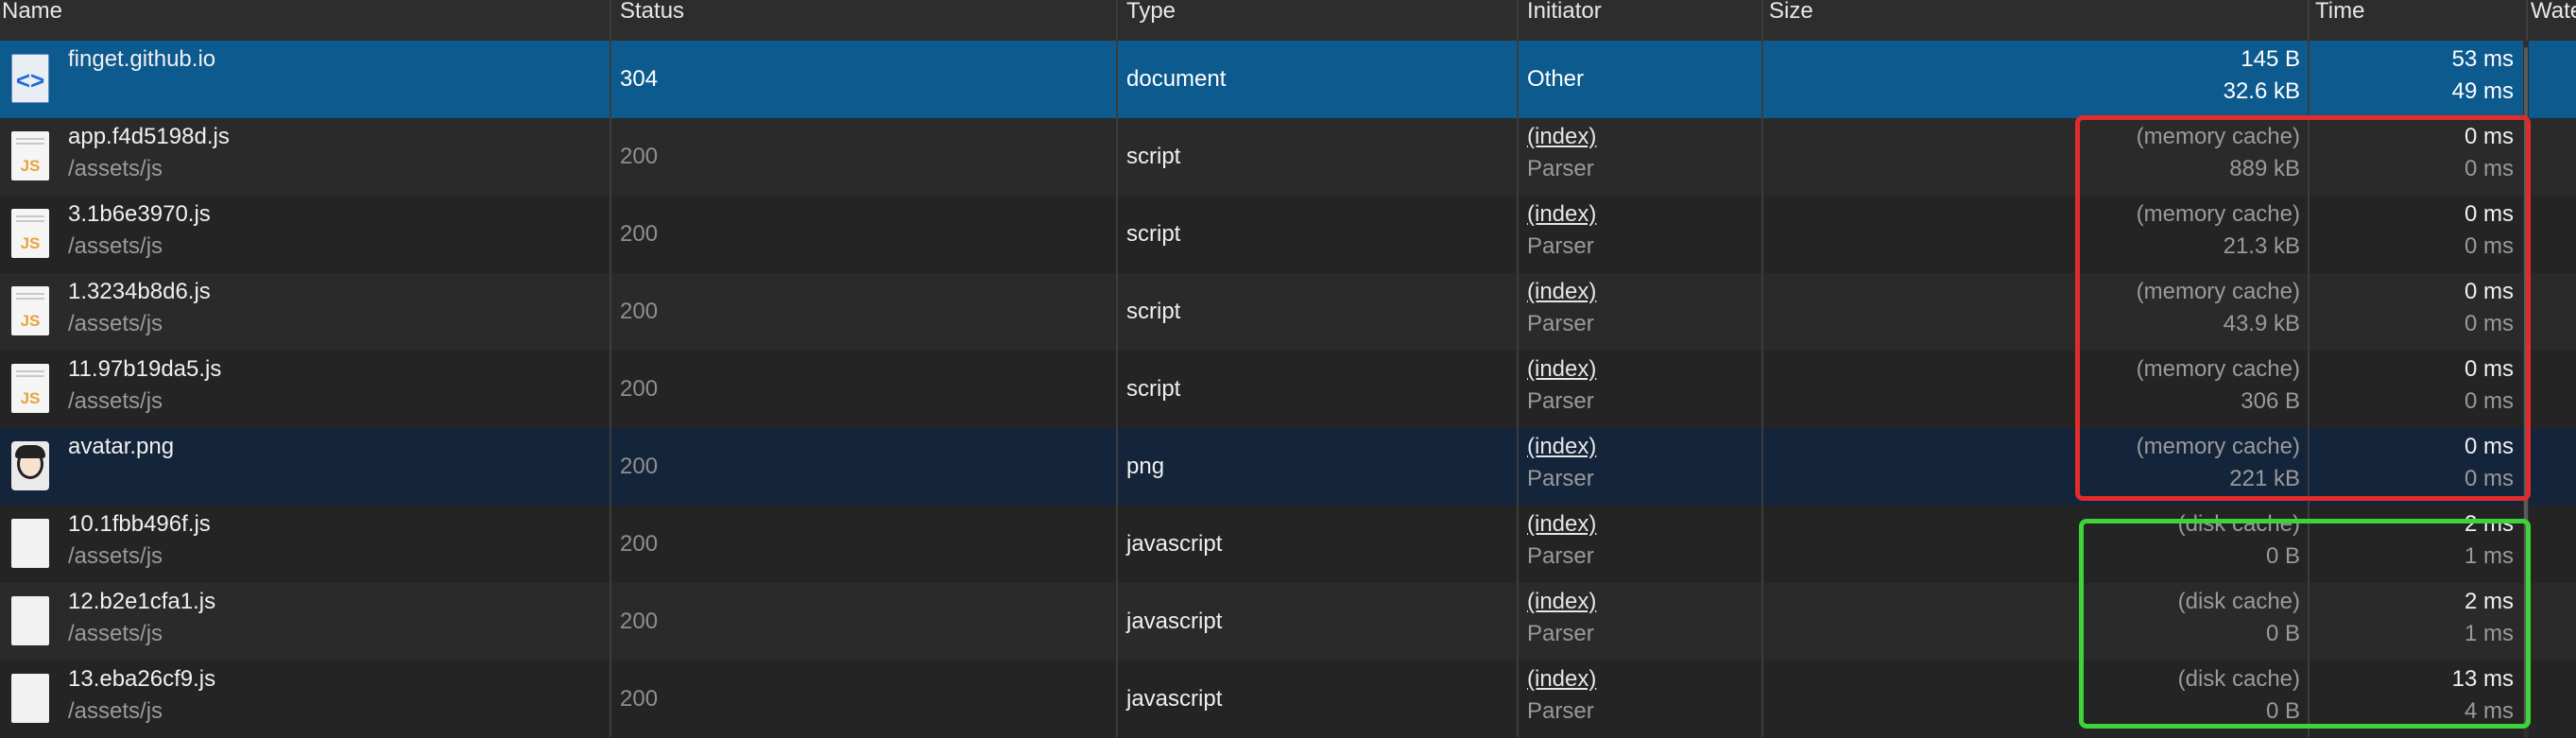 The width and height of the screenshot is (2576, 738). I want to click on name-cell: avatar.png, so click(305, 467).